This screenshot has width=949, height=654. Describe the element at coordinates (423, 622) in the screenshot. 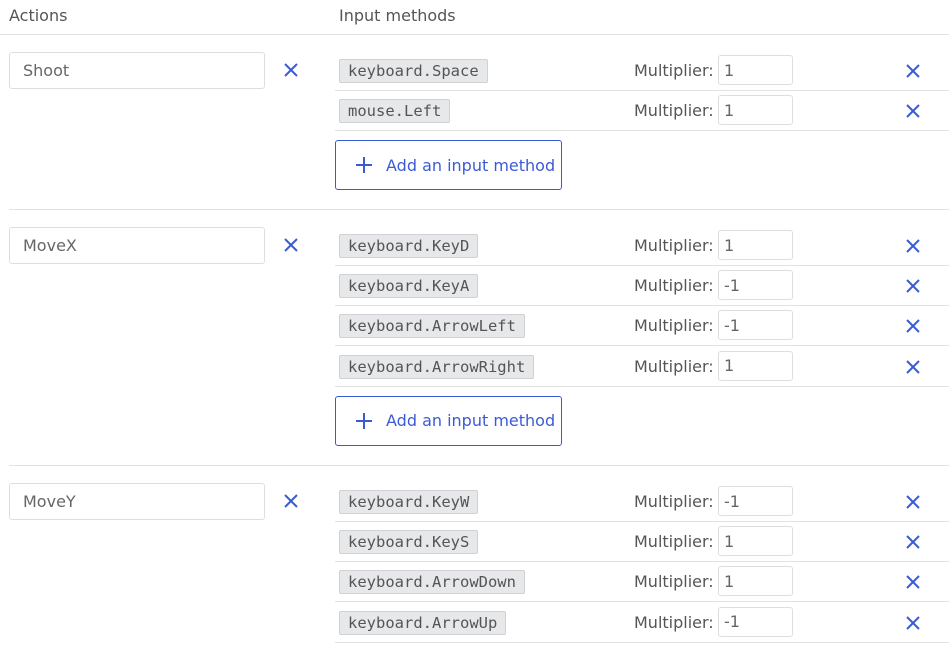

I see `input-key-tag: keyboard.ArrowUp` at that location.